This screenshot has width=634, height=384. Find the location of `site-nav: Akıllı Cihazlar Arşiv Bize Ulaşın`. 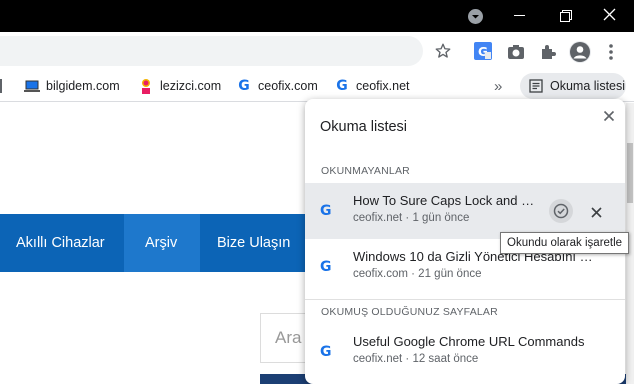

site-nav: Akıllı Cihazlar Arşiv Bize Ulaşın is located at coordinates (155, 243).